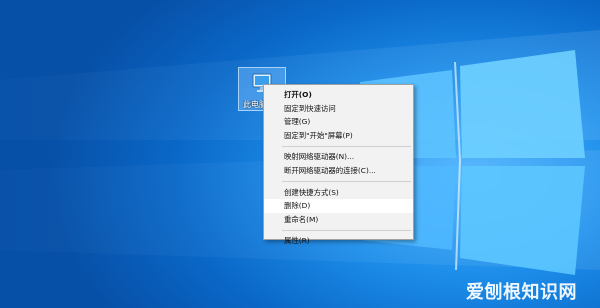 The height and width of the screenshot is (308, 600). I want to click on menu-item-pin-to-quick-access: 固定到快速访问, so click(338, 109).